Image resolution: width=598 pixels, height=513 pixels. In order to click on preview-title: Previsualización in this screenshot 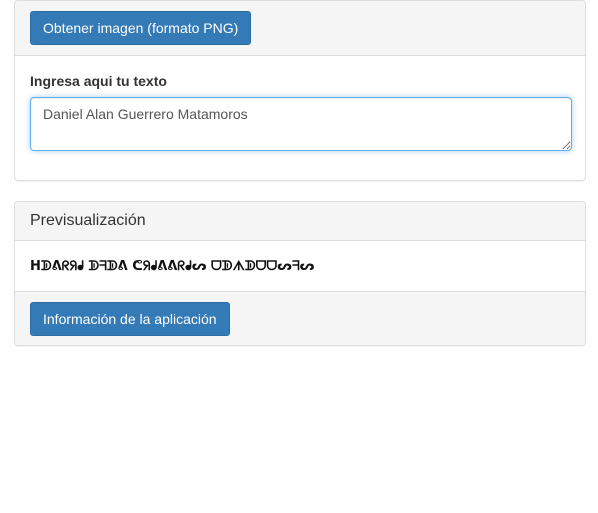, I will do `click(300, 221)`.